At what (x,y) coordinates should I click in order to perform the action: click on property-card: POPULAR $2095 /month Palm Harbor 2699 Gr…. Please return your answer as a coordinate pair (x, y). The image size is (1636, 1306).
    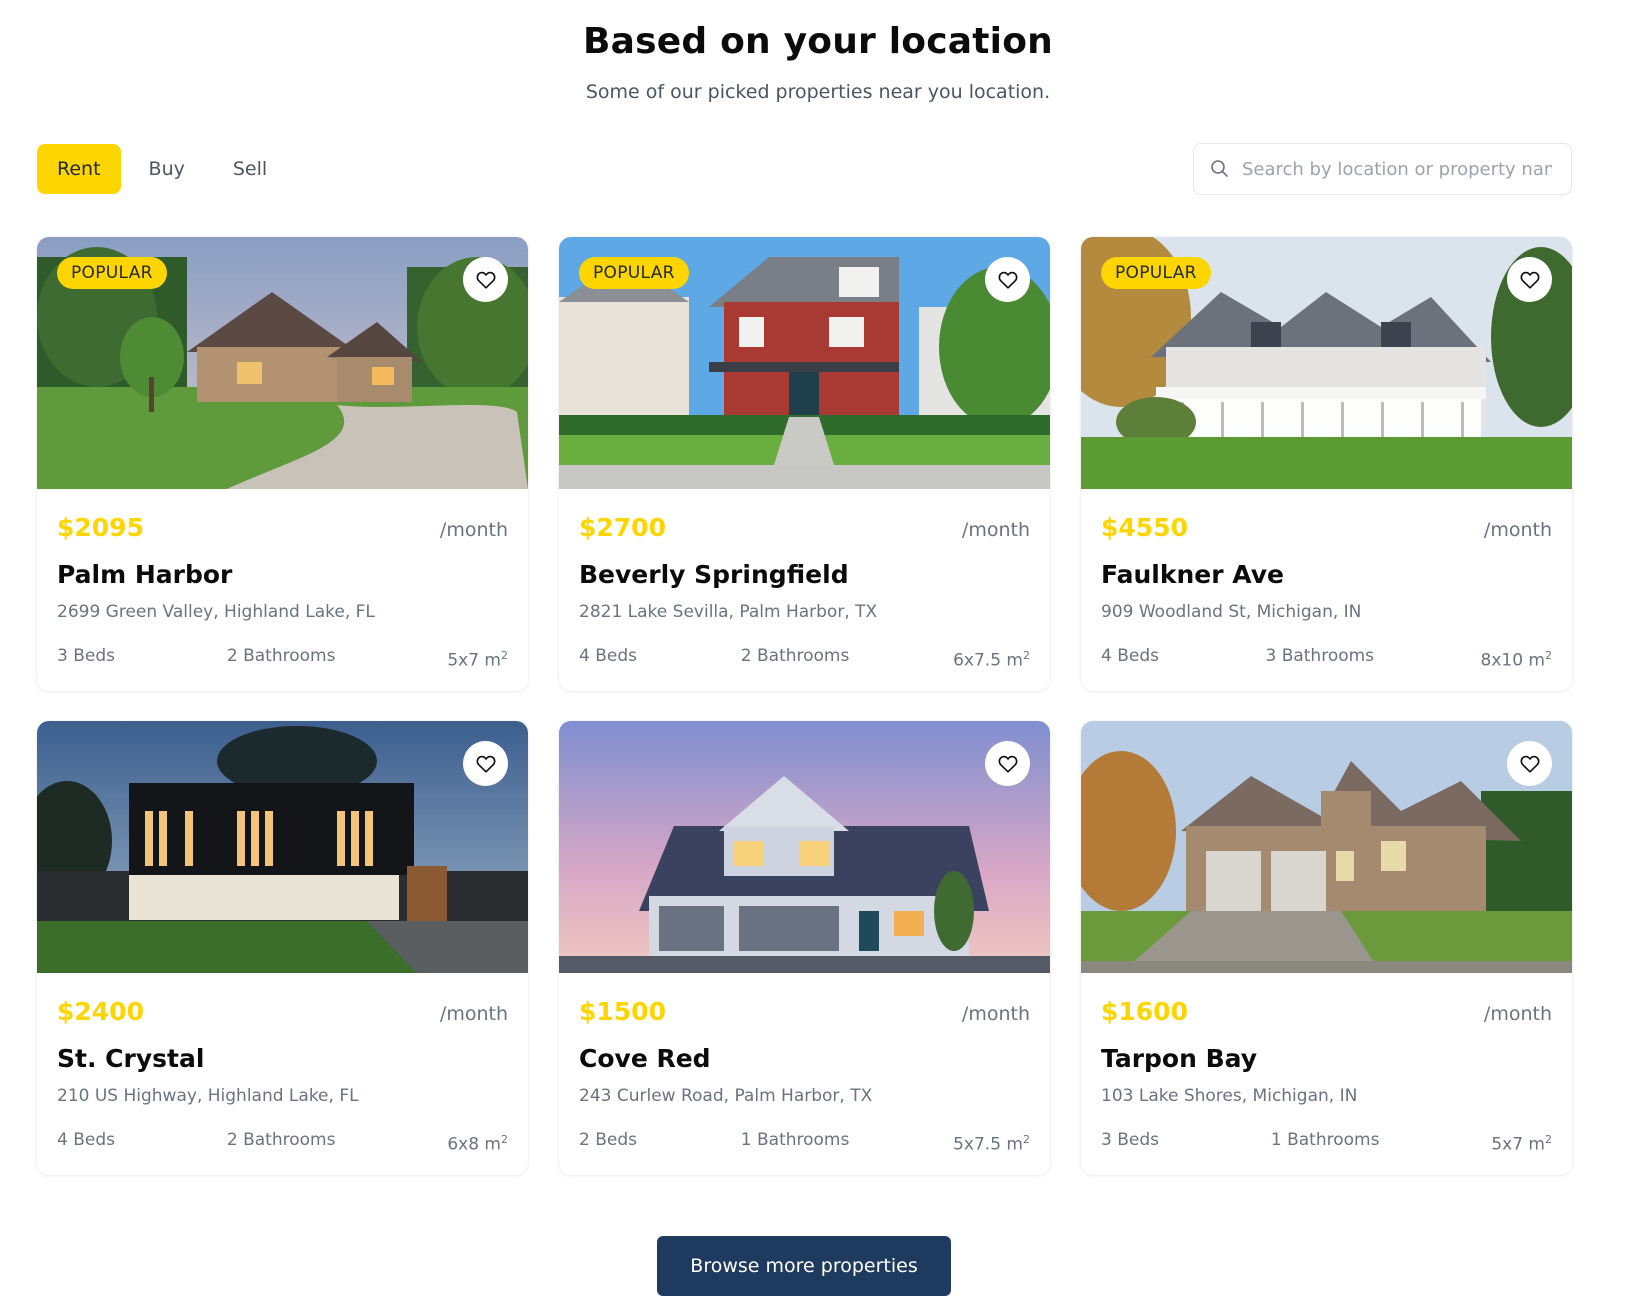
    Looking at the image, I should click on (282, 464).